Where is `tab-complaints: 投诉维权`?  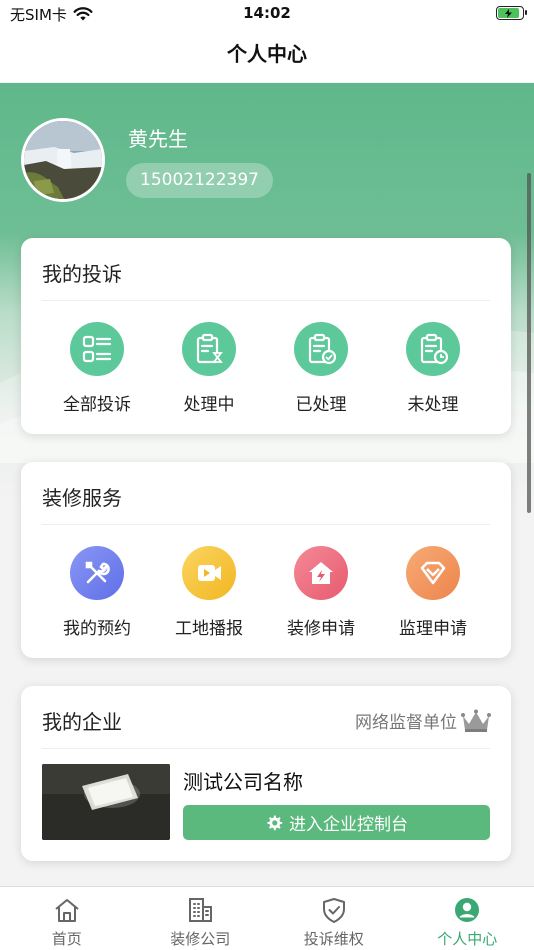 tab-complaints: 投诉维权 is located at coordinates (334, 918).